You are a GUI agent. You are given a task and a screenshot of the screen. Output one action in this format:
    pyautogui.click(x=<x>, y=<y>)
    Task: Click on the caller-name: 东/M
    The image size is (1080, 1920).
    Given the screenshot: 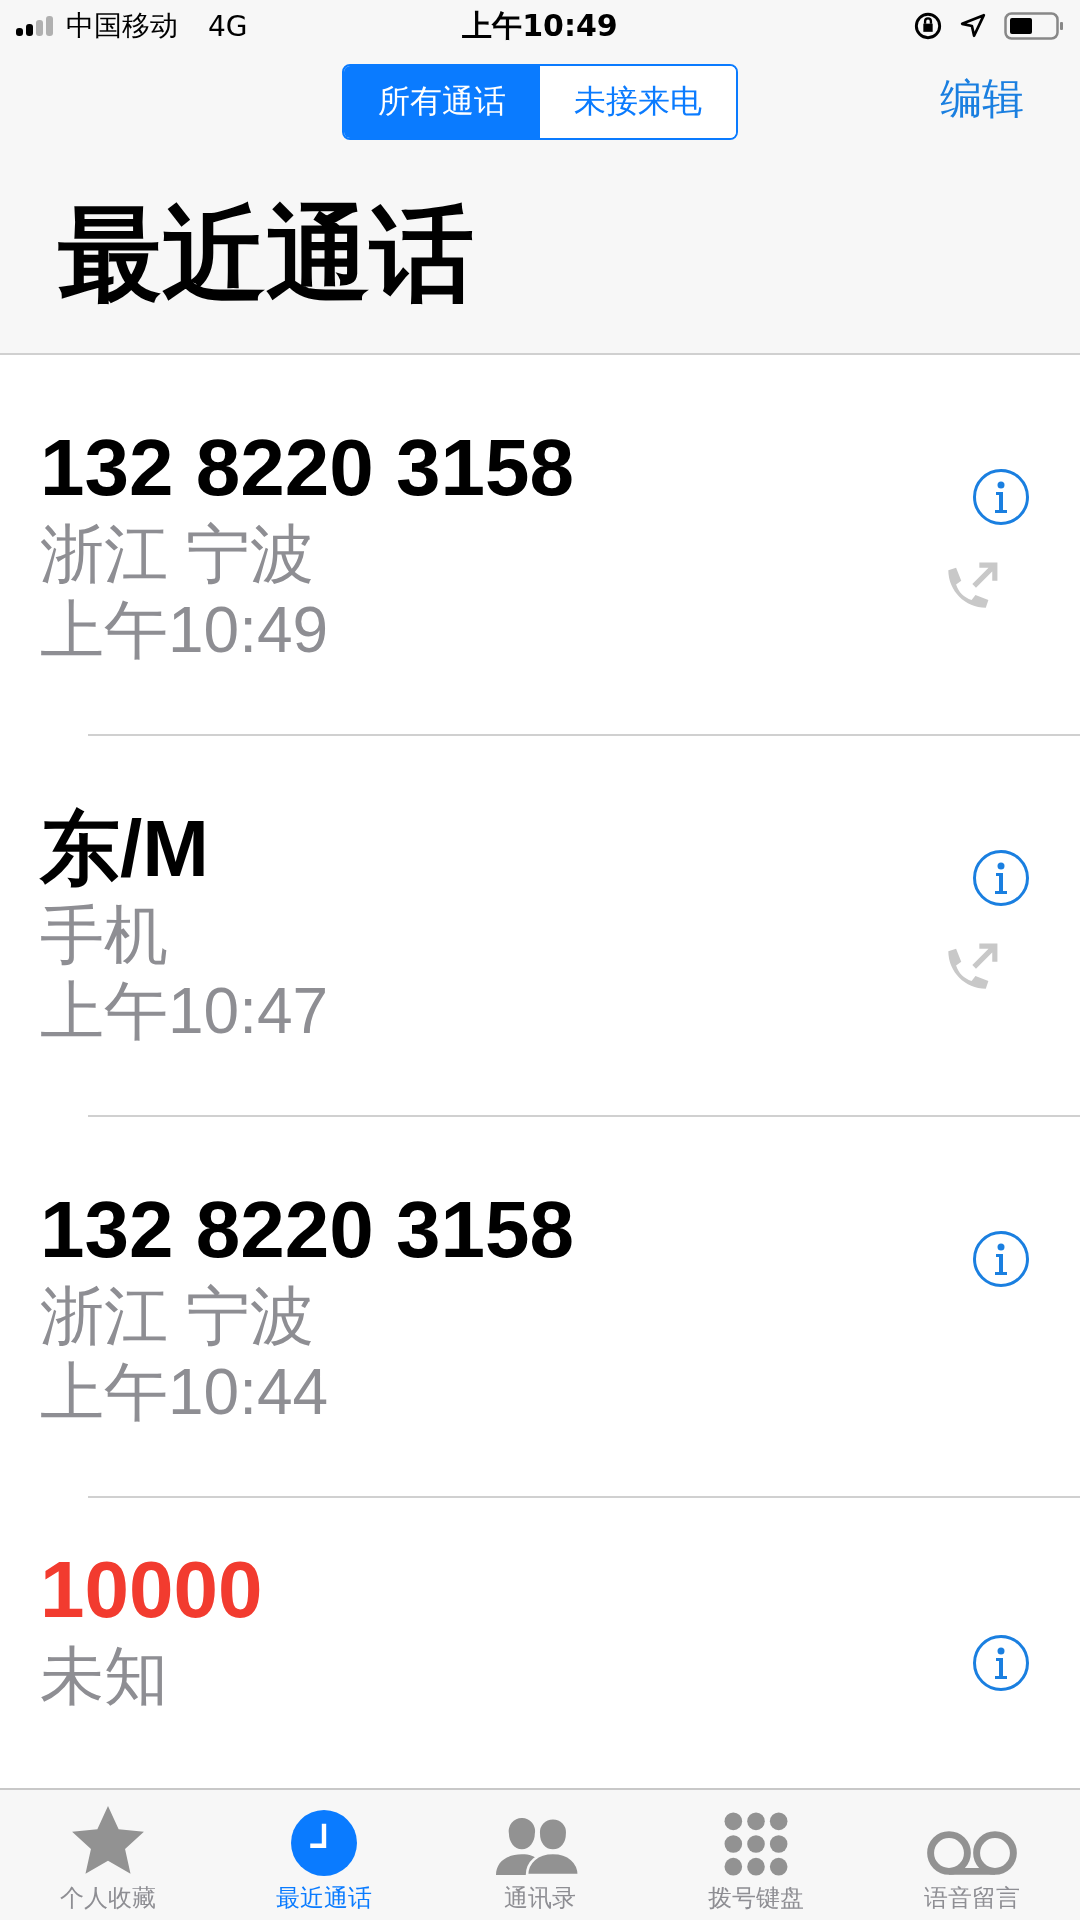 What is the action you would take?
    pyautogui.click(x=125, y=848)
    